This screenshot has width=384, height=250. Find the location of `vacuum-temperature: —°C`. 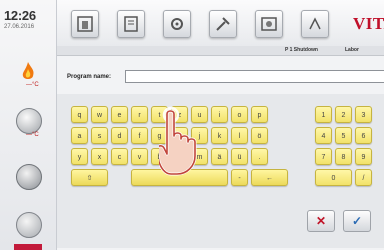

vacuum-temperature: —°C is located at coordinates (32, 135).